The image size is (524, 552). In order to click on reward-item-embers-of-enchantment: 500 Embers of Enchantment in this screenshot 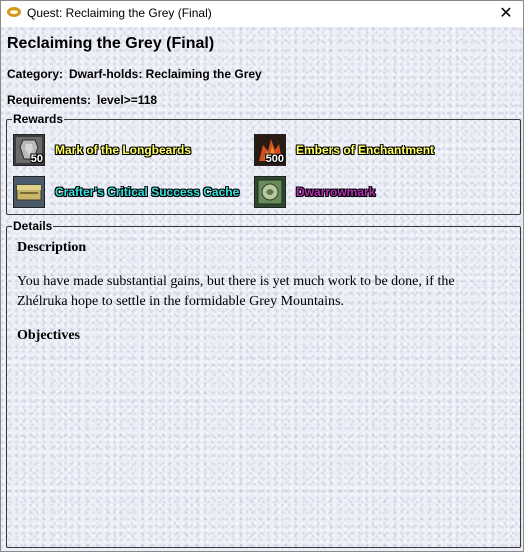, I will do `click(369, 151)`.